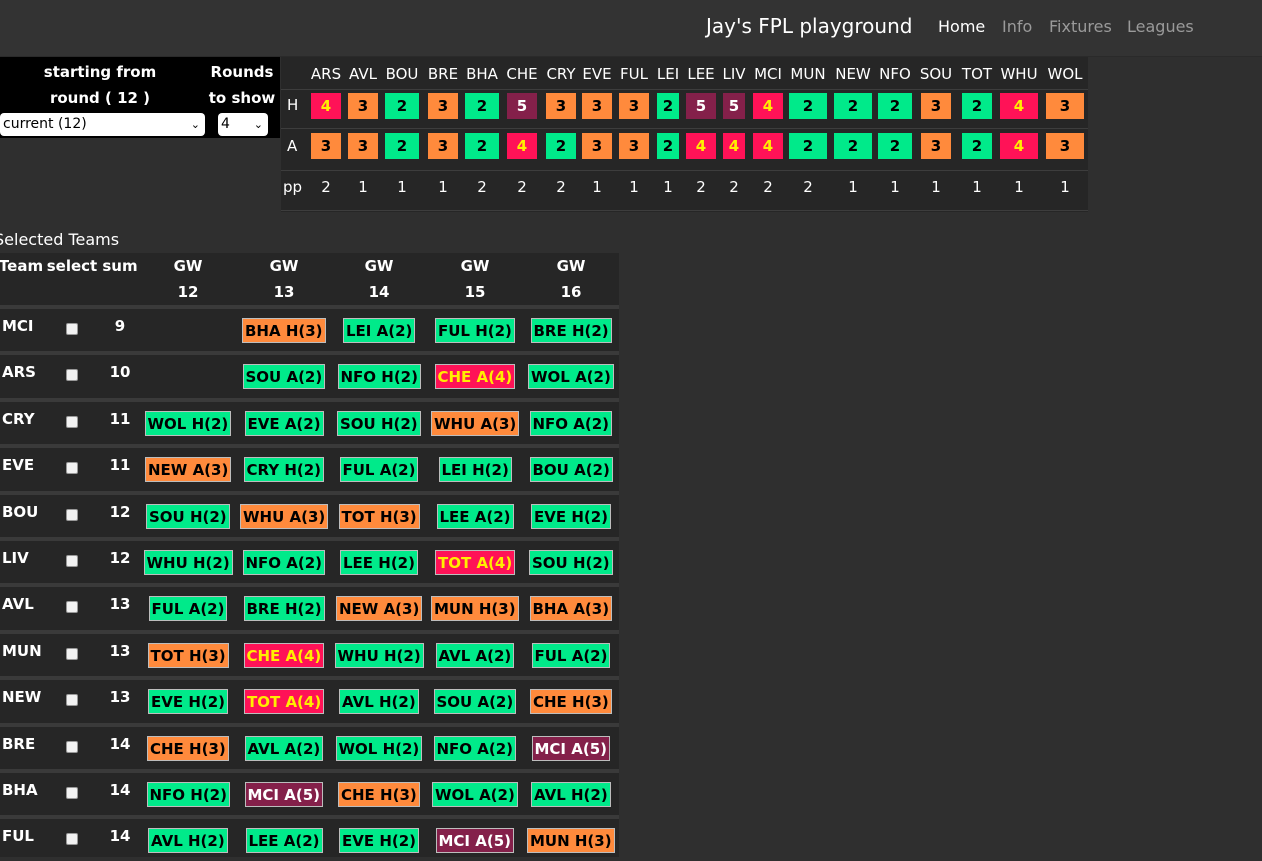  I want to click on fixture-cell: AVL A(2), so click(284, 748).